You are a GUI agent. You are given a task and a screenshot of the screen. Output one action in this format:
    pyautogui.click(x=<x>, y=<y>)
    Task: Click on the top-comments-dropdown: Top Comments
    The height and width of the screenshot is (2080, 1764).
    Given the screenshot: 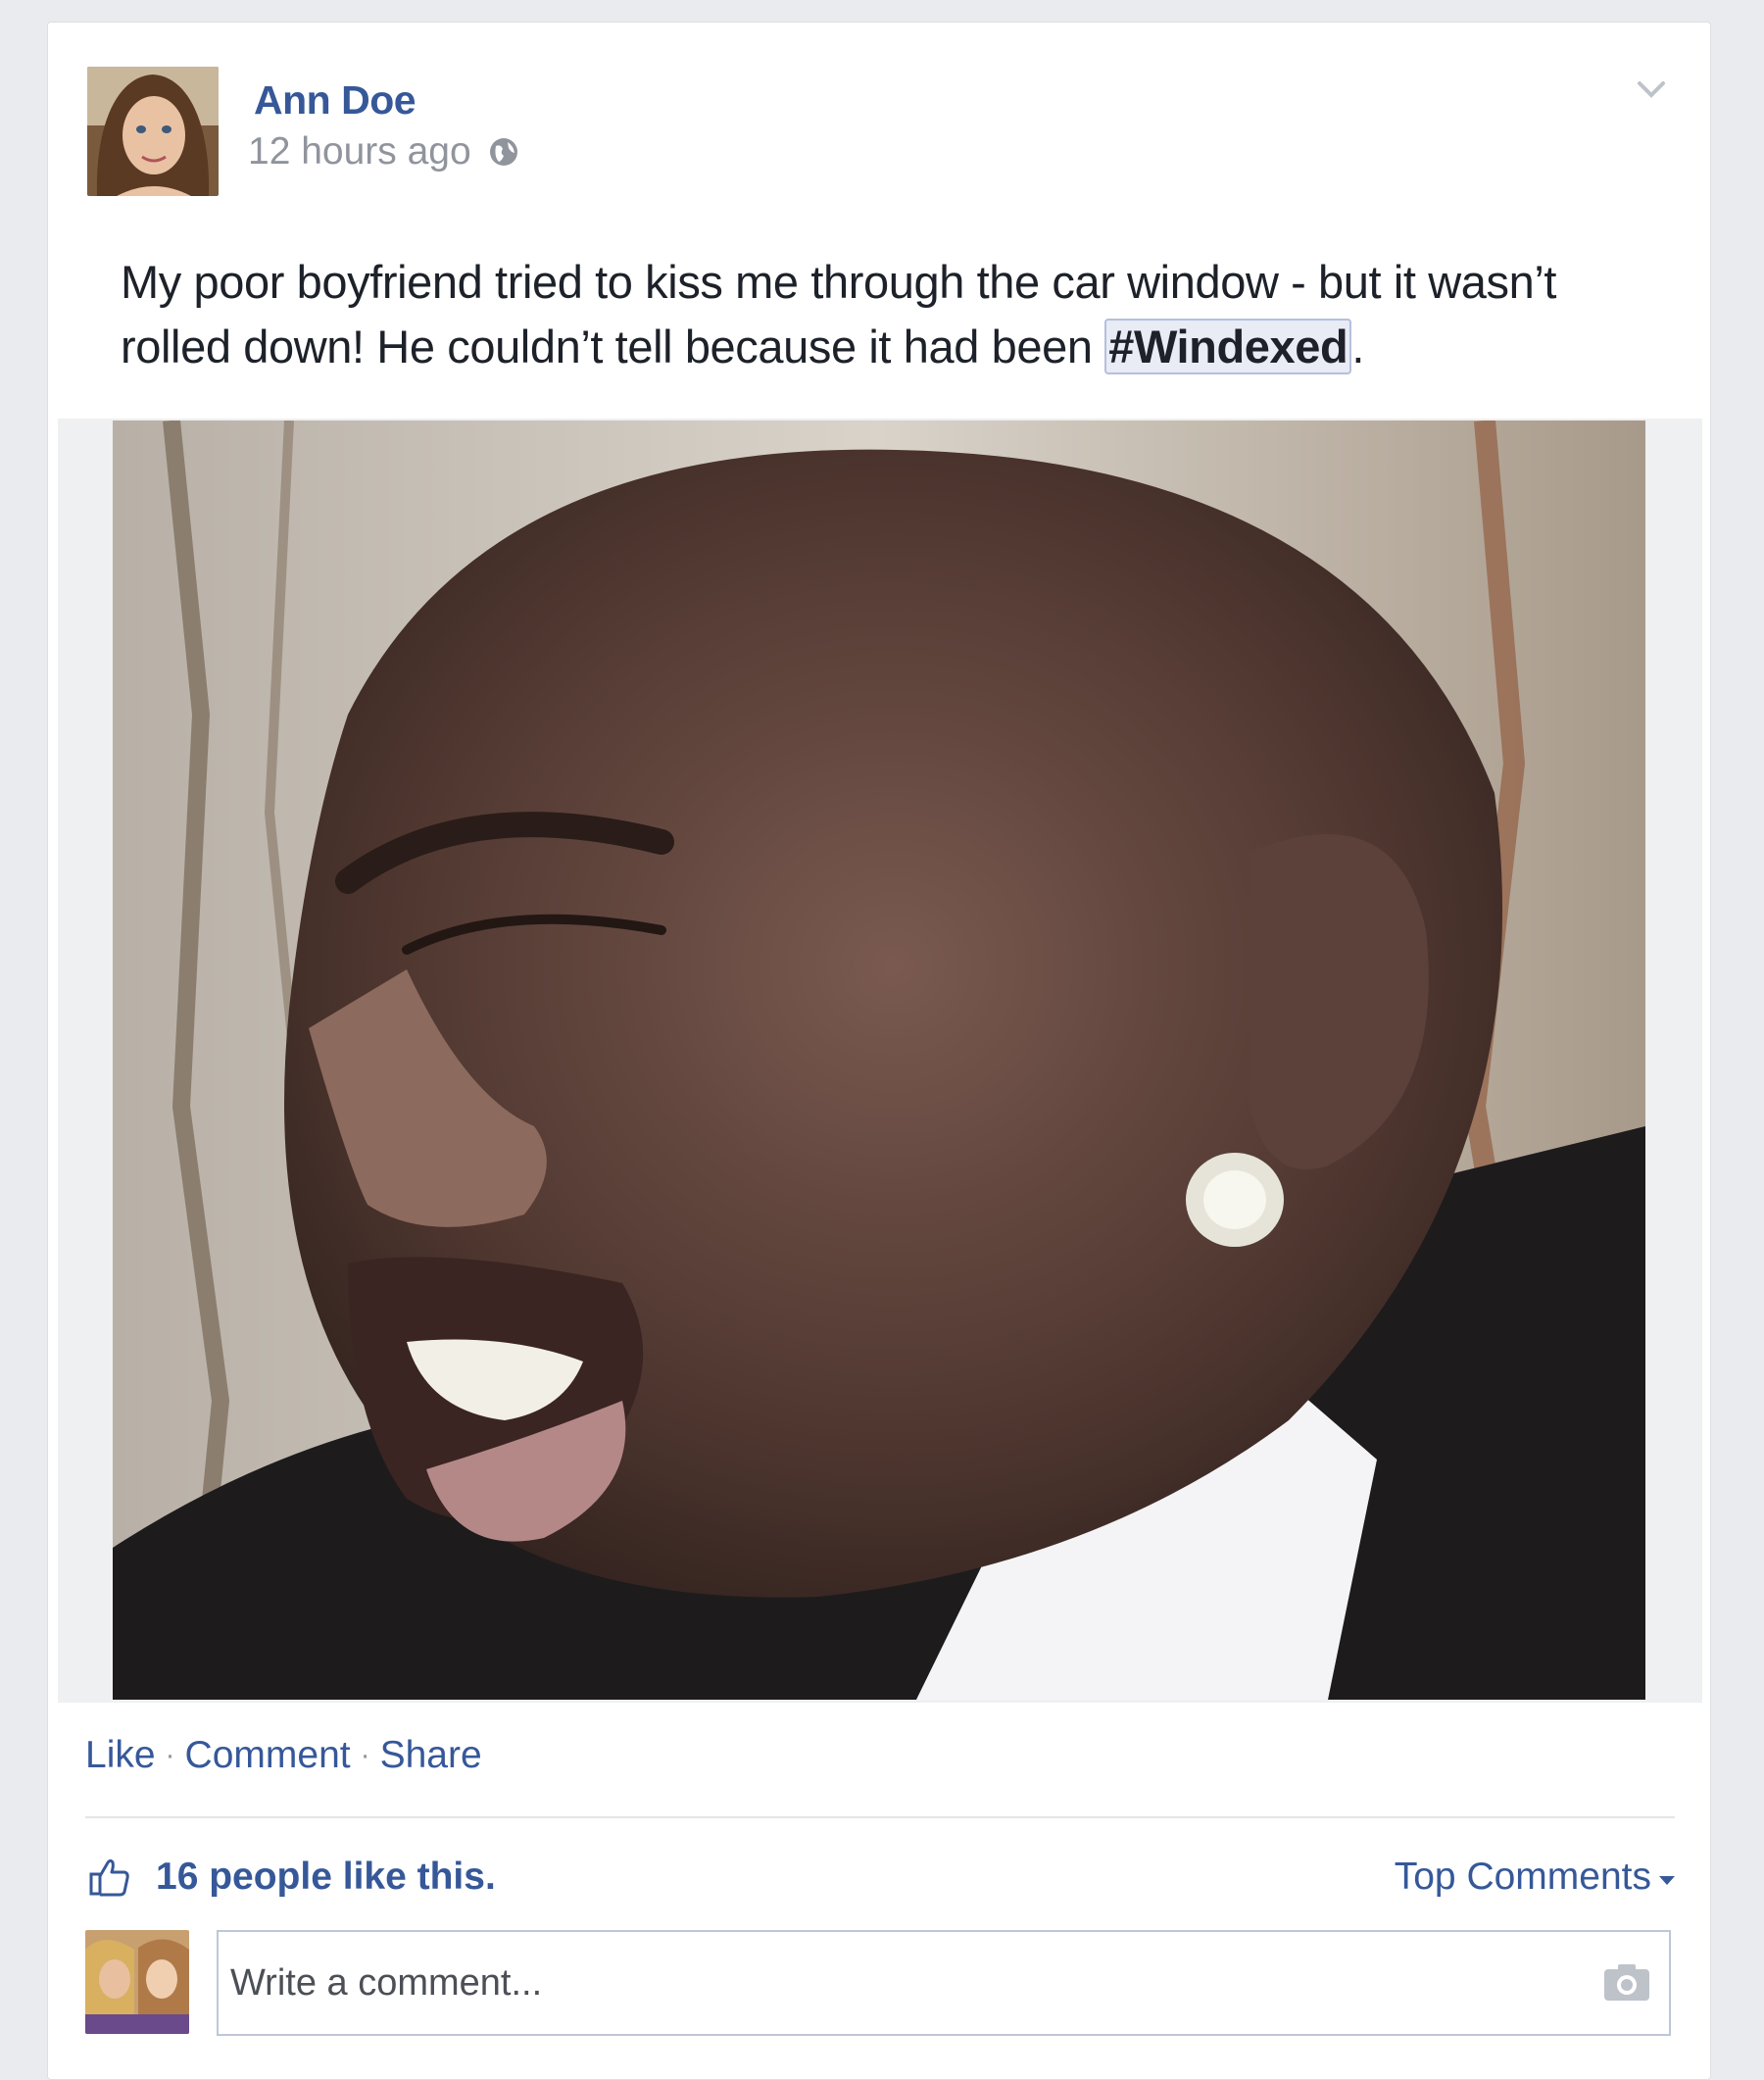 What is the action you would take?
    pyautogui.click(x=1535, y=1877)
    